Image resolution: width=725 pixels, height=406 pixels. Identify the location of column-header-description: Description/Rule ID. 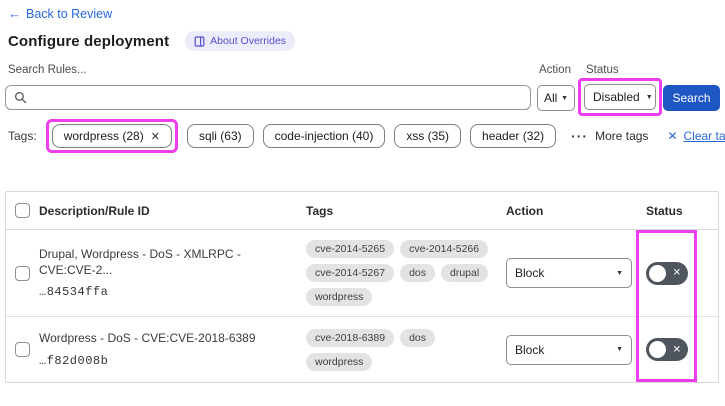
(94, 210).